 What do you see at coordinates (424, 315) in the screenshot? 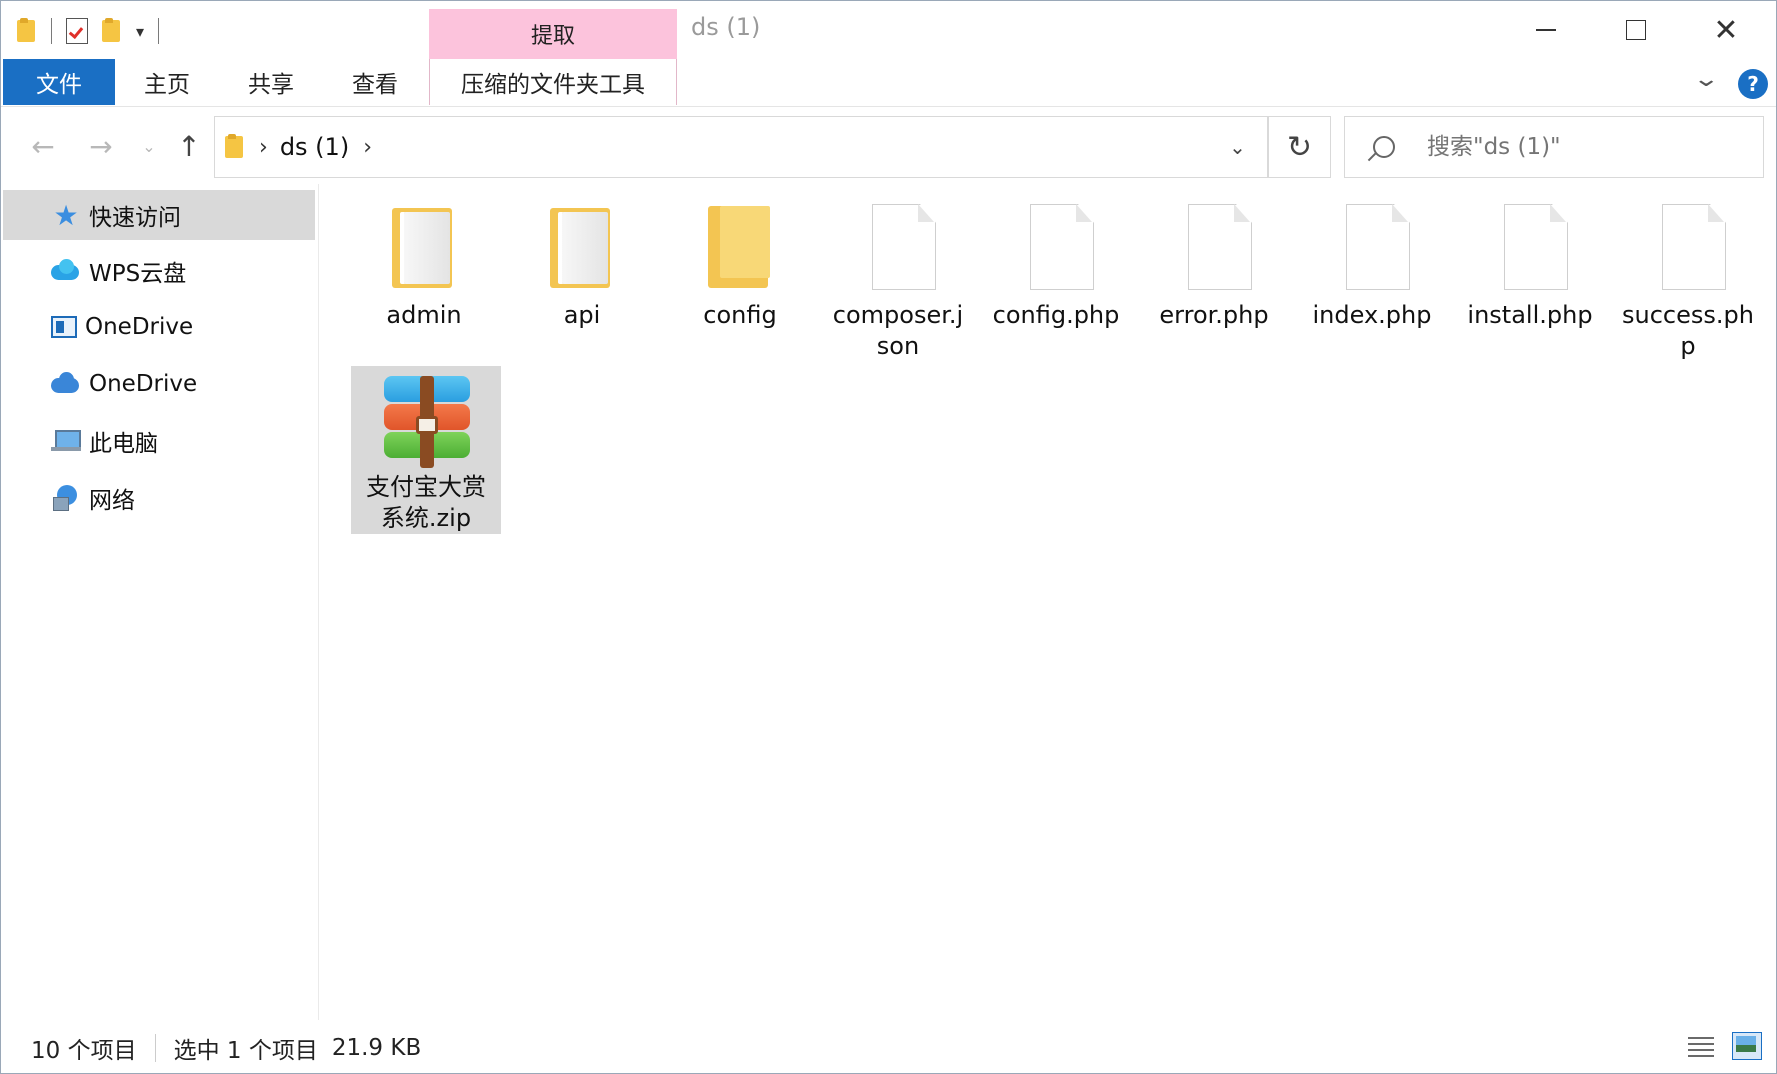
I see `file-name: admin` at bounding box center [424, 315].